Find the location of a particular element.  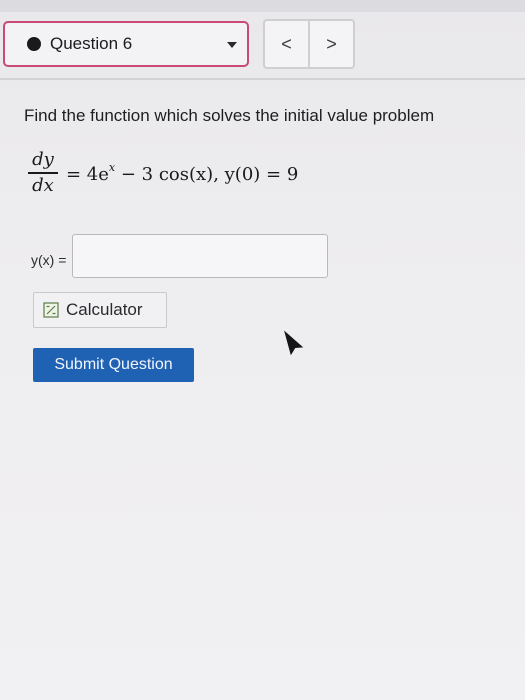

chevron-left-icon: < is located at coordinates (286, 43).